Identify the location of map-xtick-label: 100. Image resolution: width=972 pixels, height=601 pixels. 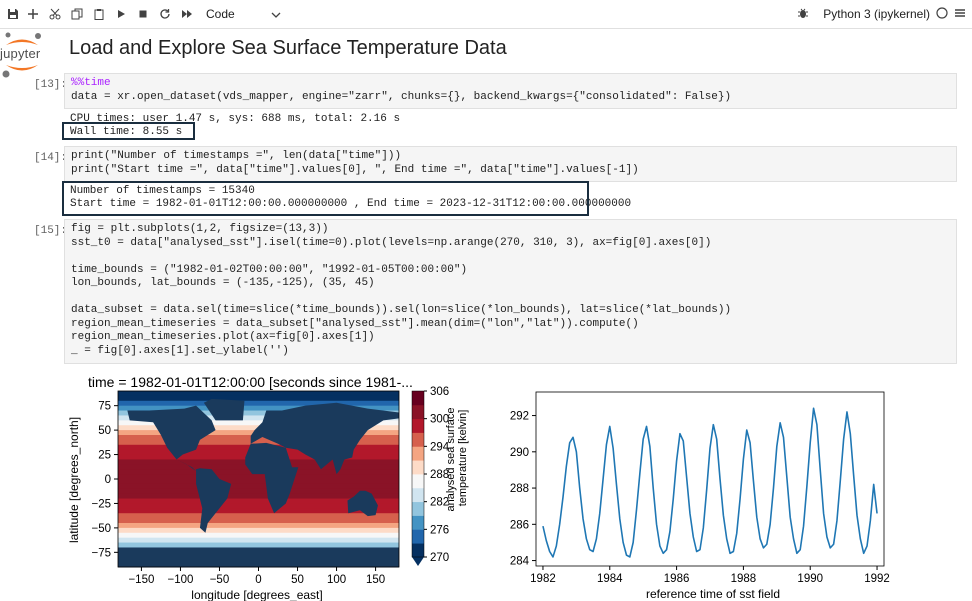
(336, 580).